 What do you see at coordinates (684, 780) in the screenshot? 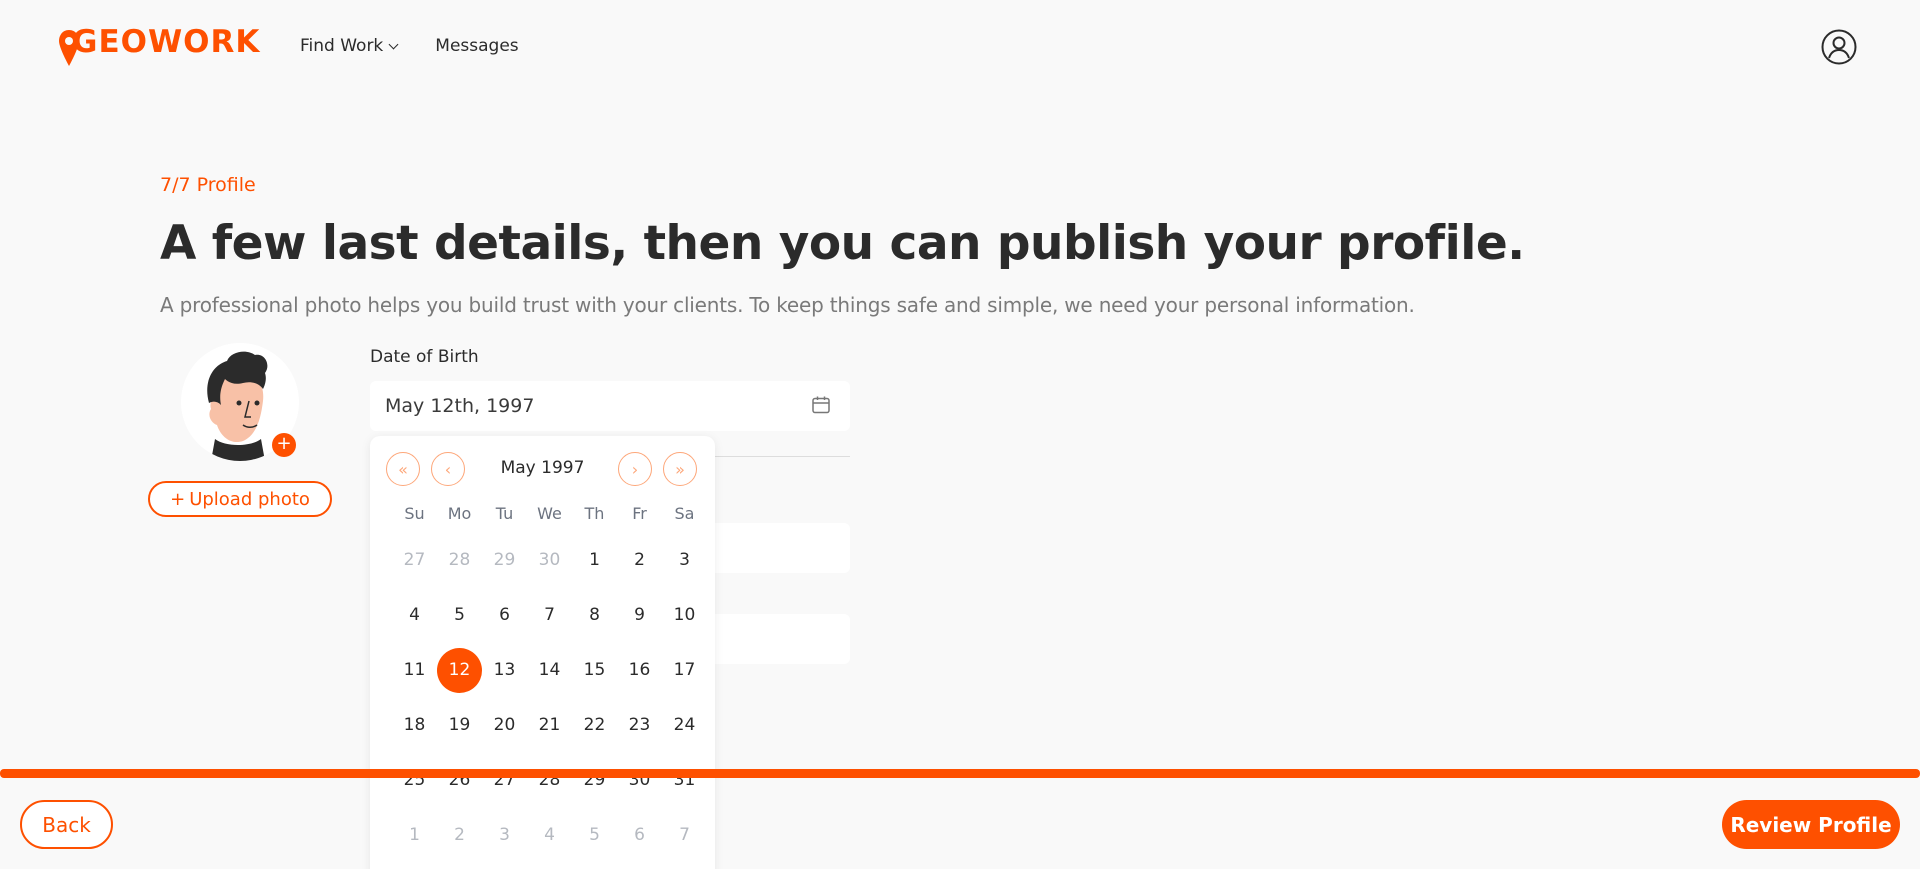
I see `calendar-day: 31` at bounding box center [684, 780].